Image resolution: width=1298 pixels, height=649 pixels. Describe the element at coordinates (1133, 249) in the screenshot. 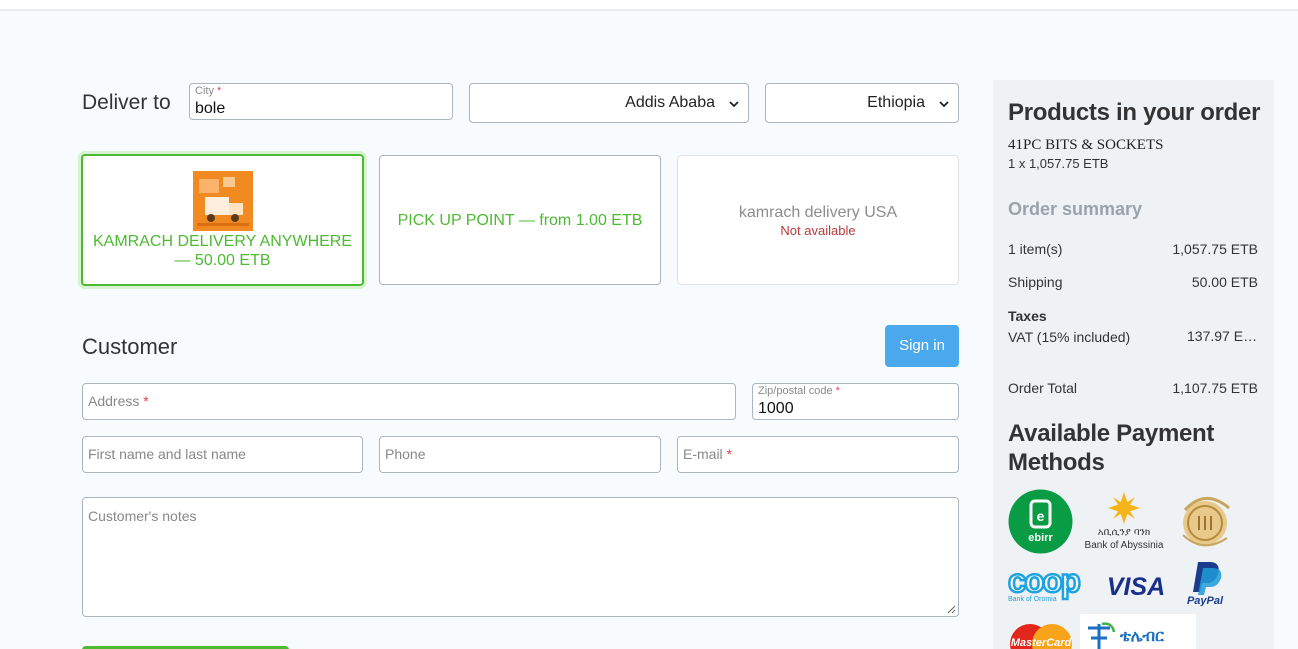

I see `items-row: 1 item(s) 1,057.75 ETB` at that location.